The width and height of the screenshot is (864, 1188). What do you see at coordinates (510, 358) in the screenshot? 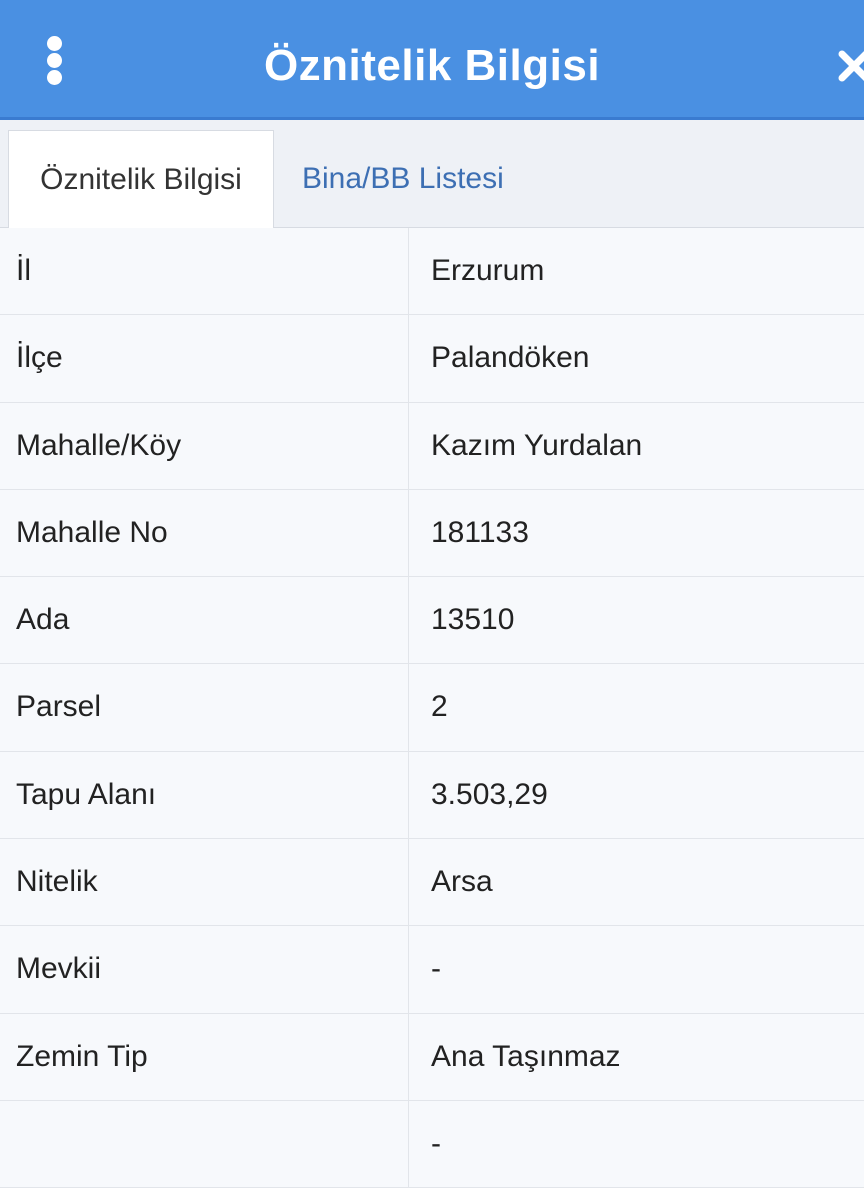
I see `row-value: Palandöken` at bounding box center [510, 358].